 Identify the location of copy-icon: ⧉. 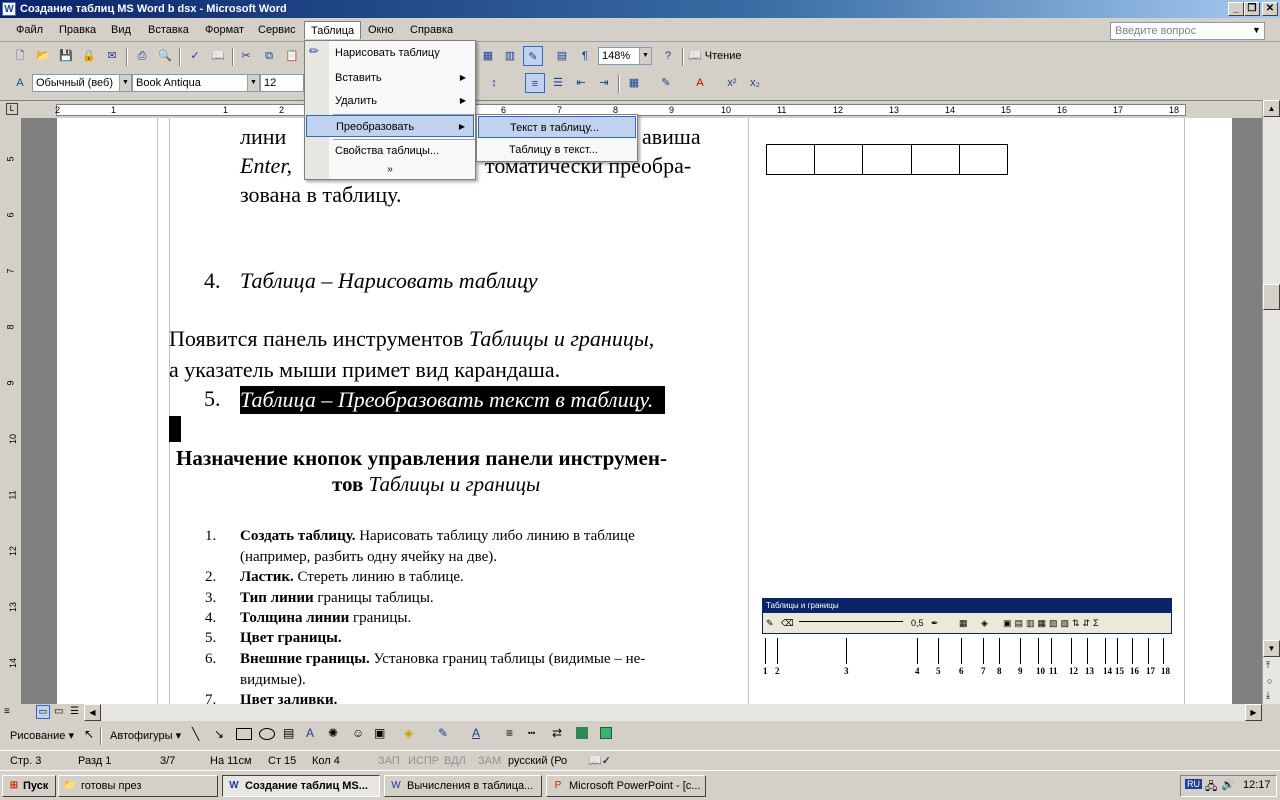
(269, 56).